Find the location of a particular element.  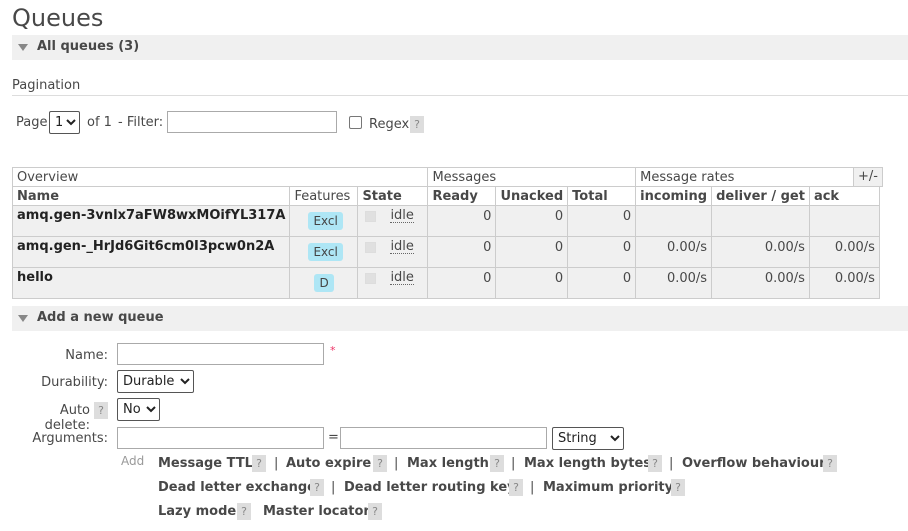

col-unacked: Unacked is located at coordinates (532, 196).